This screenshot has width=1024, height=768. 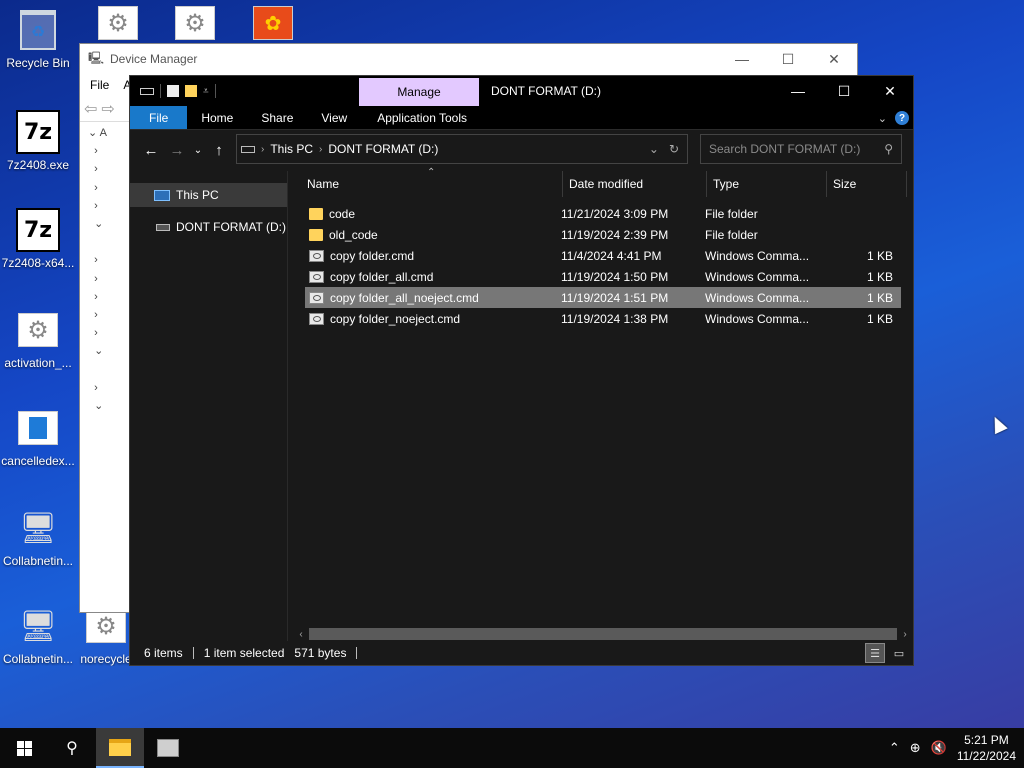 I want to click on details-view-icon: ☰, so click(x=875, y=653).